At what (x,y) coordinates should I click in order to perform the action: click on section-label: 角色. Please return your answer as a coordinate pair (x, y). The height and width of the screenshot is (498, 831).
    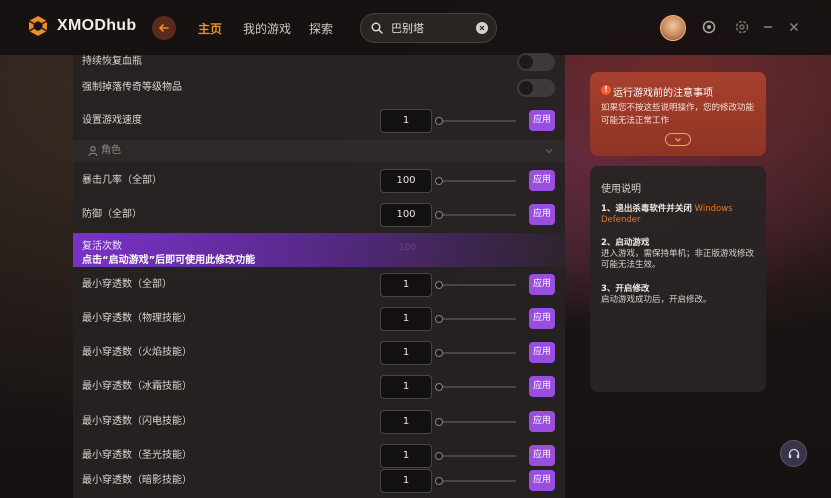
    Looking at the image, I should click on (111, 150).